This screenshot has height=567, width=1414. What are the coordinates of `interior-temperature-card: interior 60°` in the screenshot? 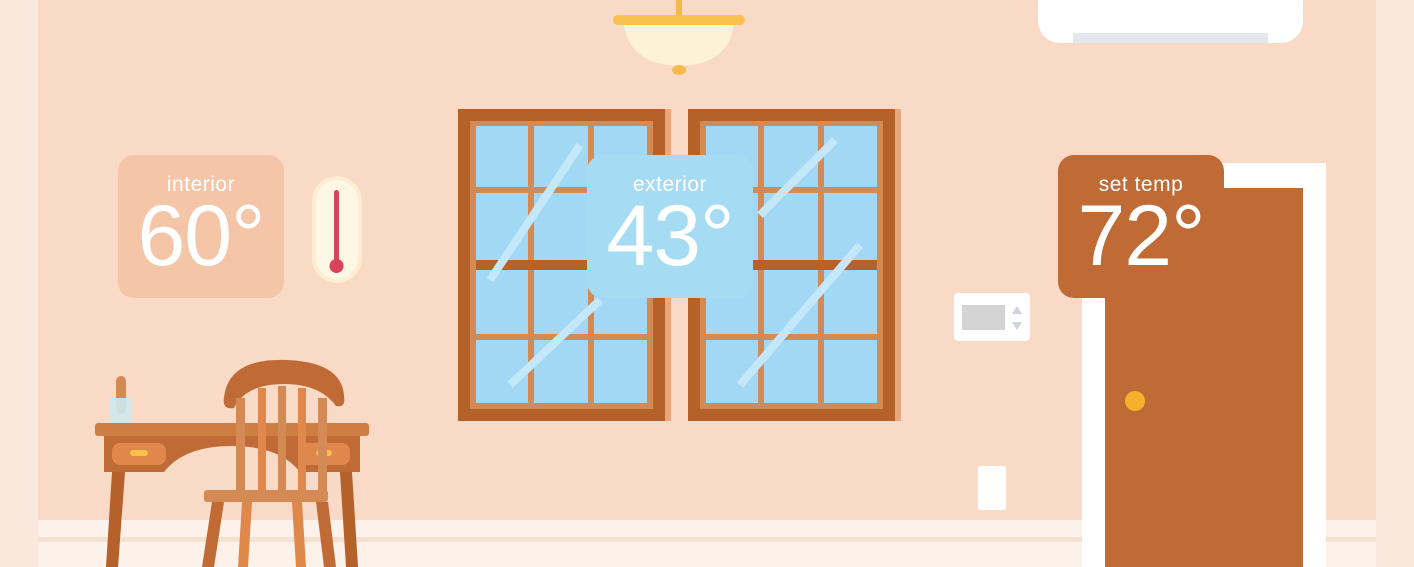 It's located at (201, 232).